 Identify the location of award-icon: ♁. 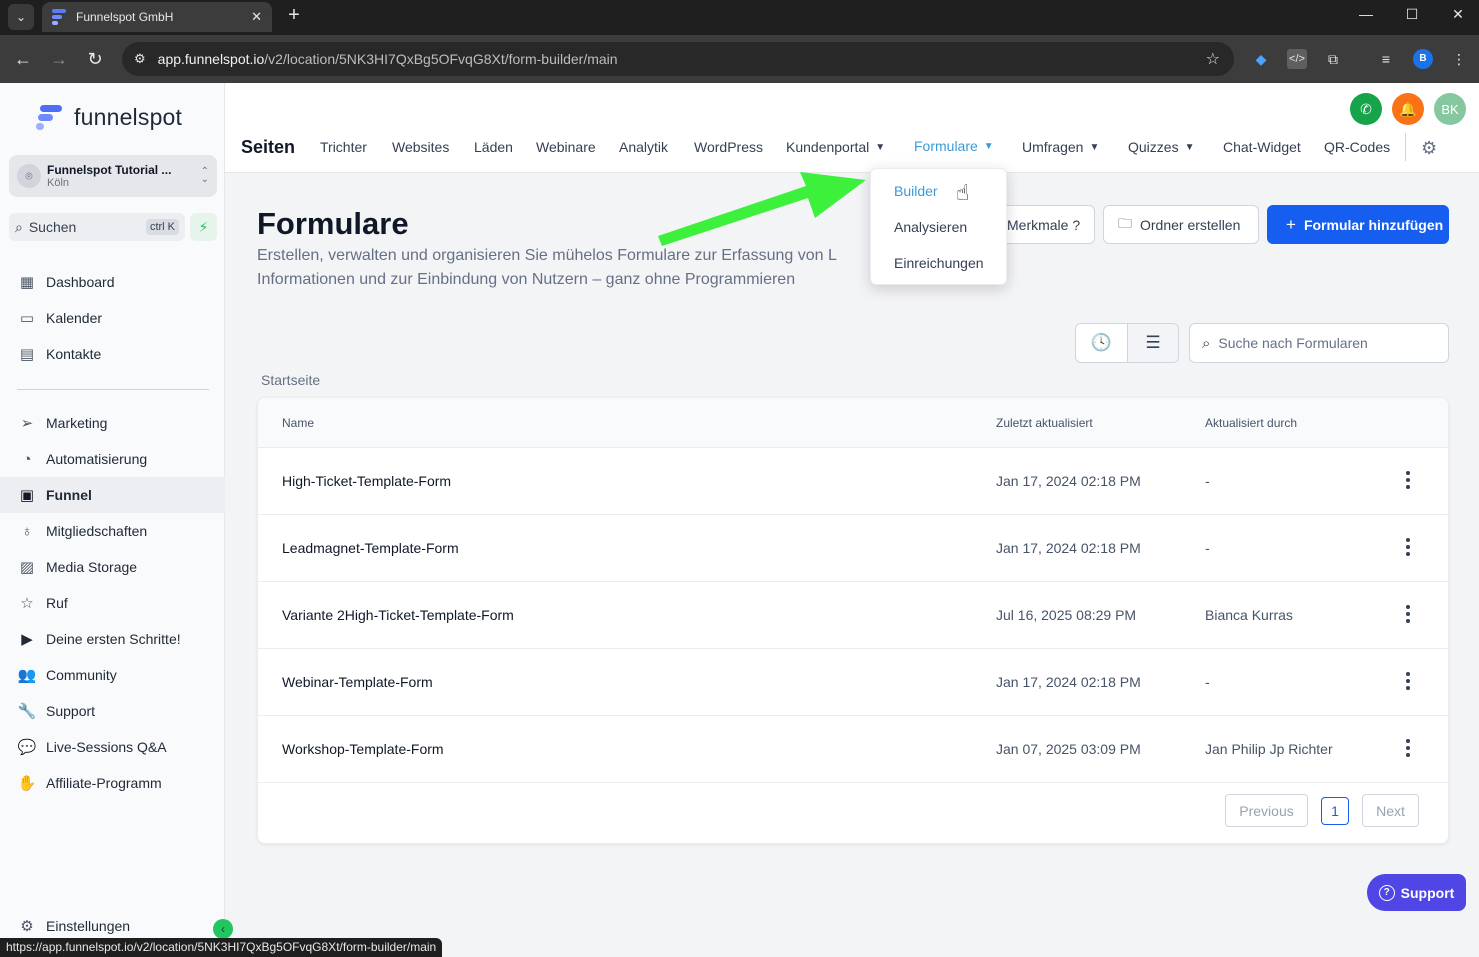
(27, 531).